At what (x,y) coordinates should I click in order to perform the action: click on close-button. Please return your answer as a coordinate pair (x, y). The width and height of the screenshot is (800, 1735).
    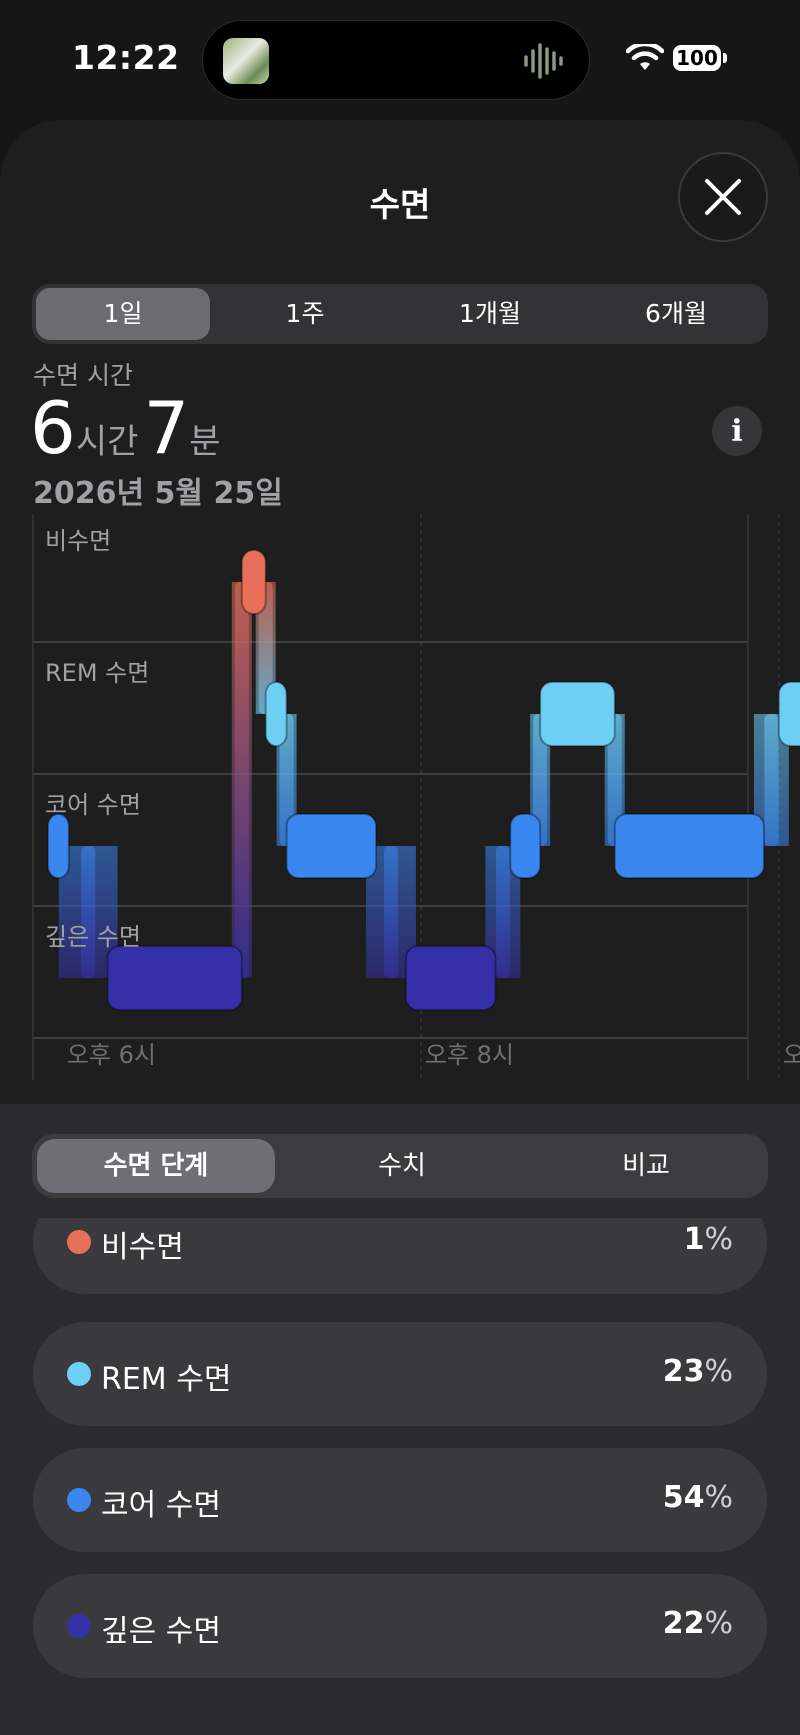
    Looking at the image, I should click on (723, 197).